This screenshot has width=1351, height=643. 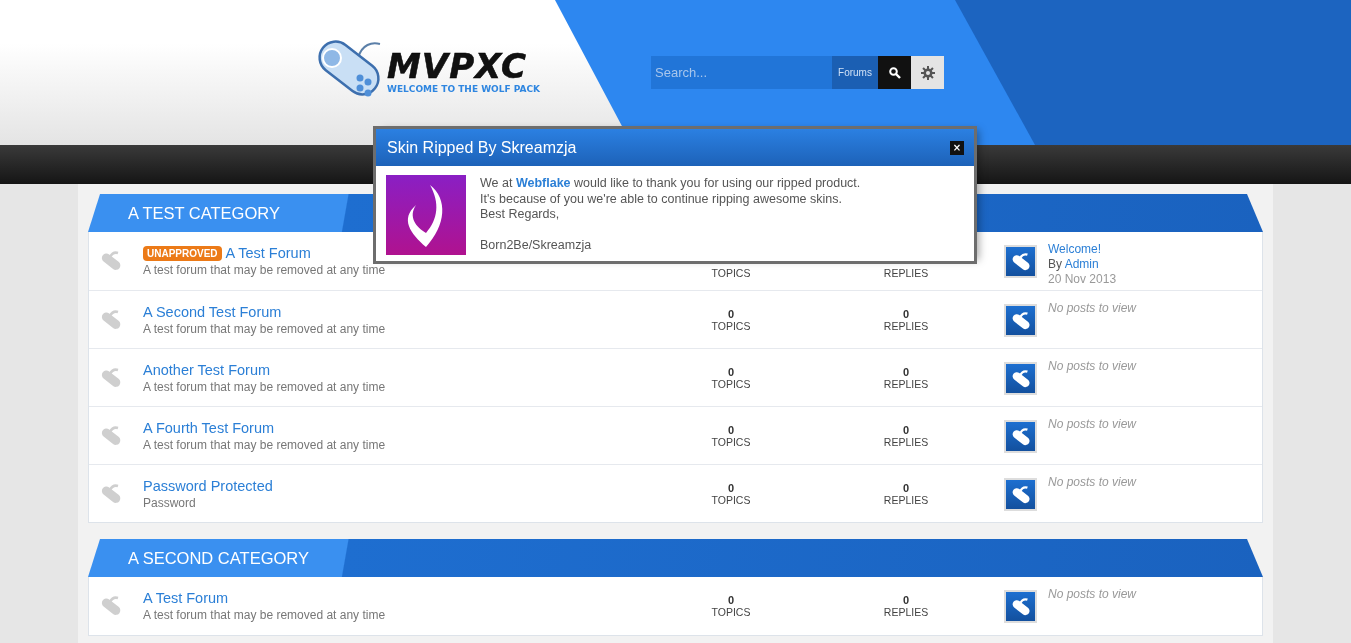 I want to click on settings-button, so click(x=927, y=72).